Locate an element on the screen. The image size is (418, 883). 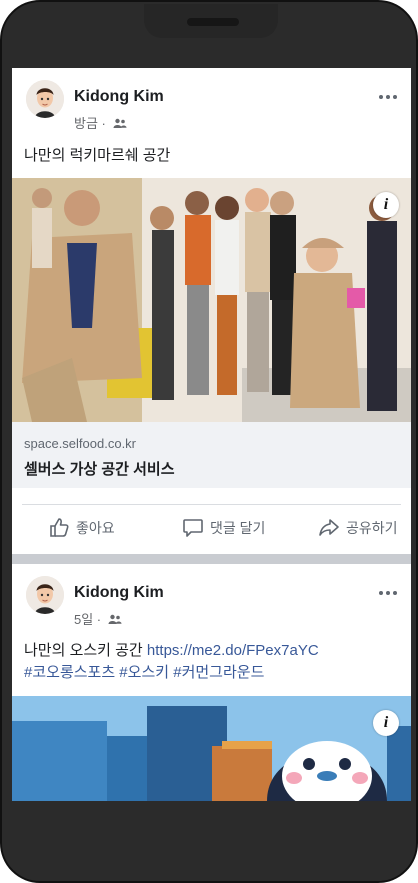
post-meta: 방금 · is located at coordinates (100, 122).